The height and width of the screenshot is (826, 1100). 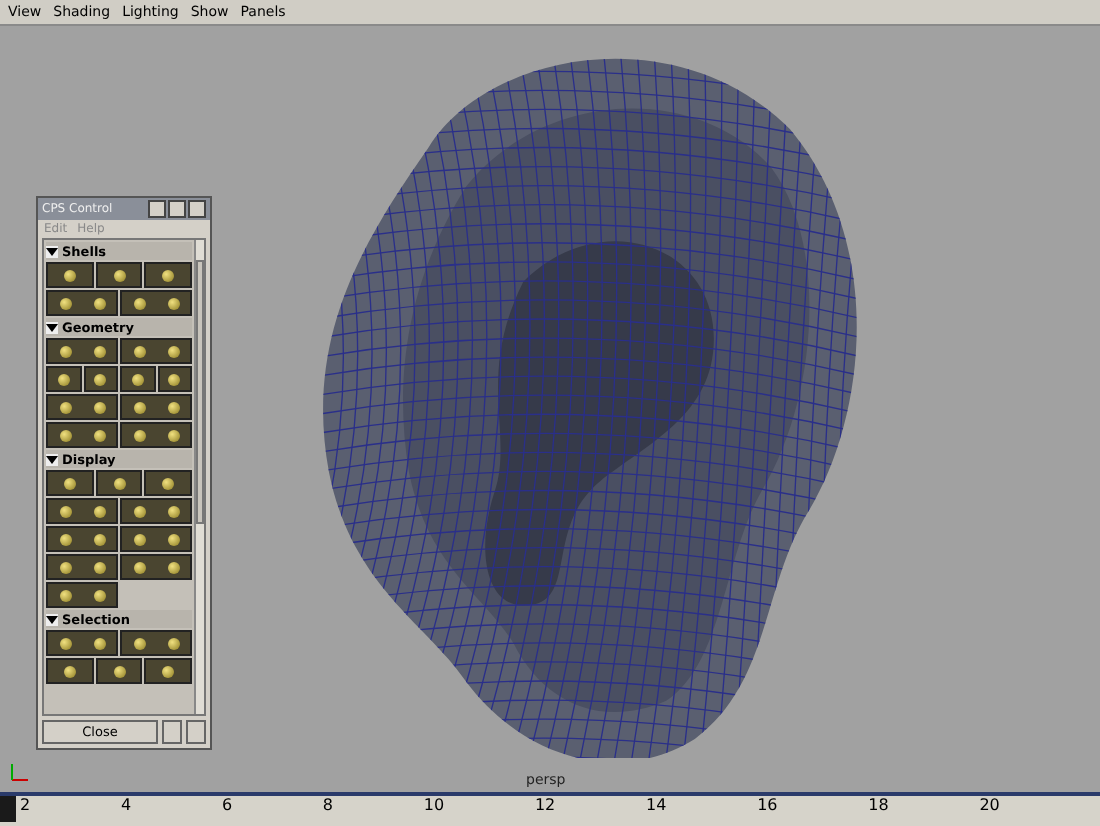 What do you see at coordinates (199, 477) in the screenshot?
I see `scrollbar` at bounding box center [199, 477].